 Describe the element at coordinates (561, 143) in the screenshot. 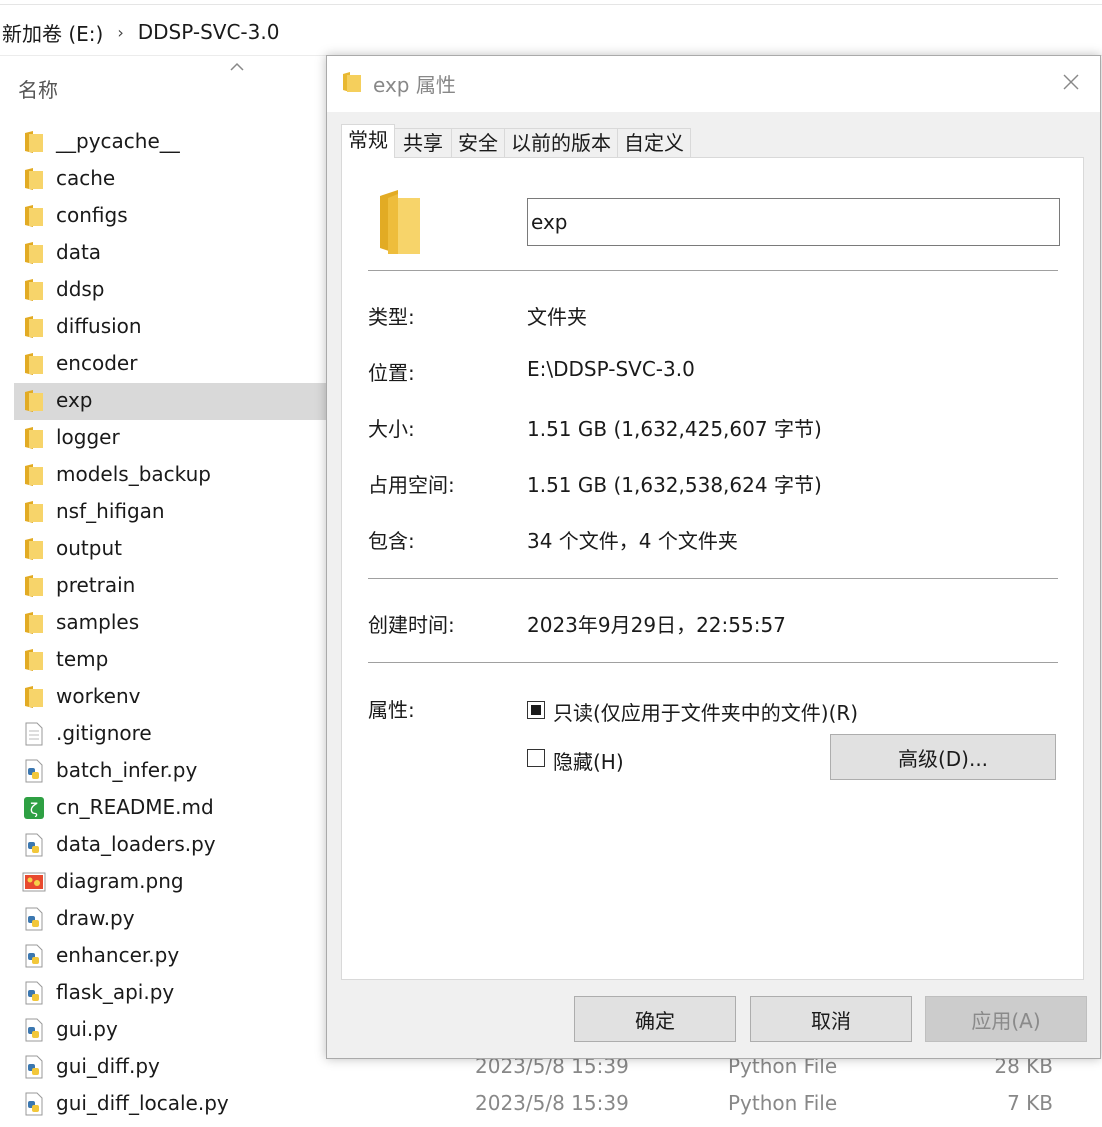

I see `tab-previous-versions: 以前的版本` at that location.